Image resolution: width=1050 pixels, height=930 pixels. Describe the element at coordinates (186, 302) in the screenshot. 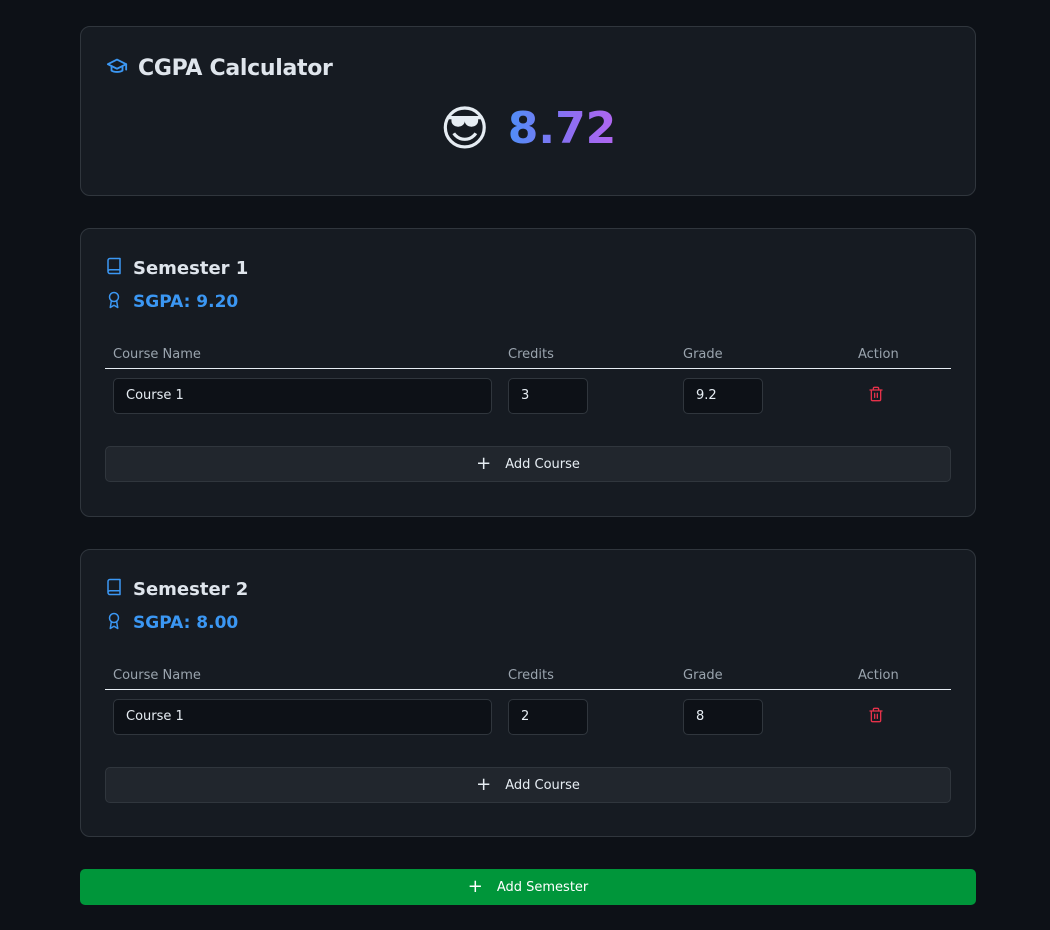

I see `sgpa-value: SGPA: 9.20` at that location.